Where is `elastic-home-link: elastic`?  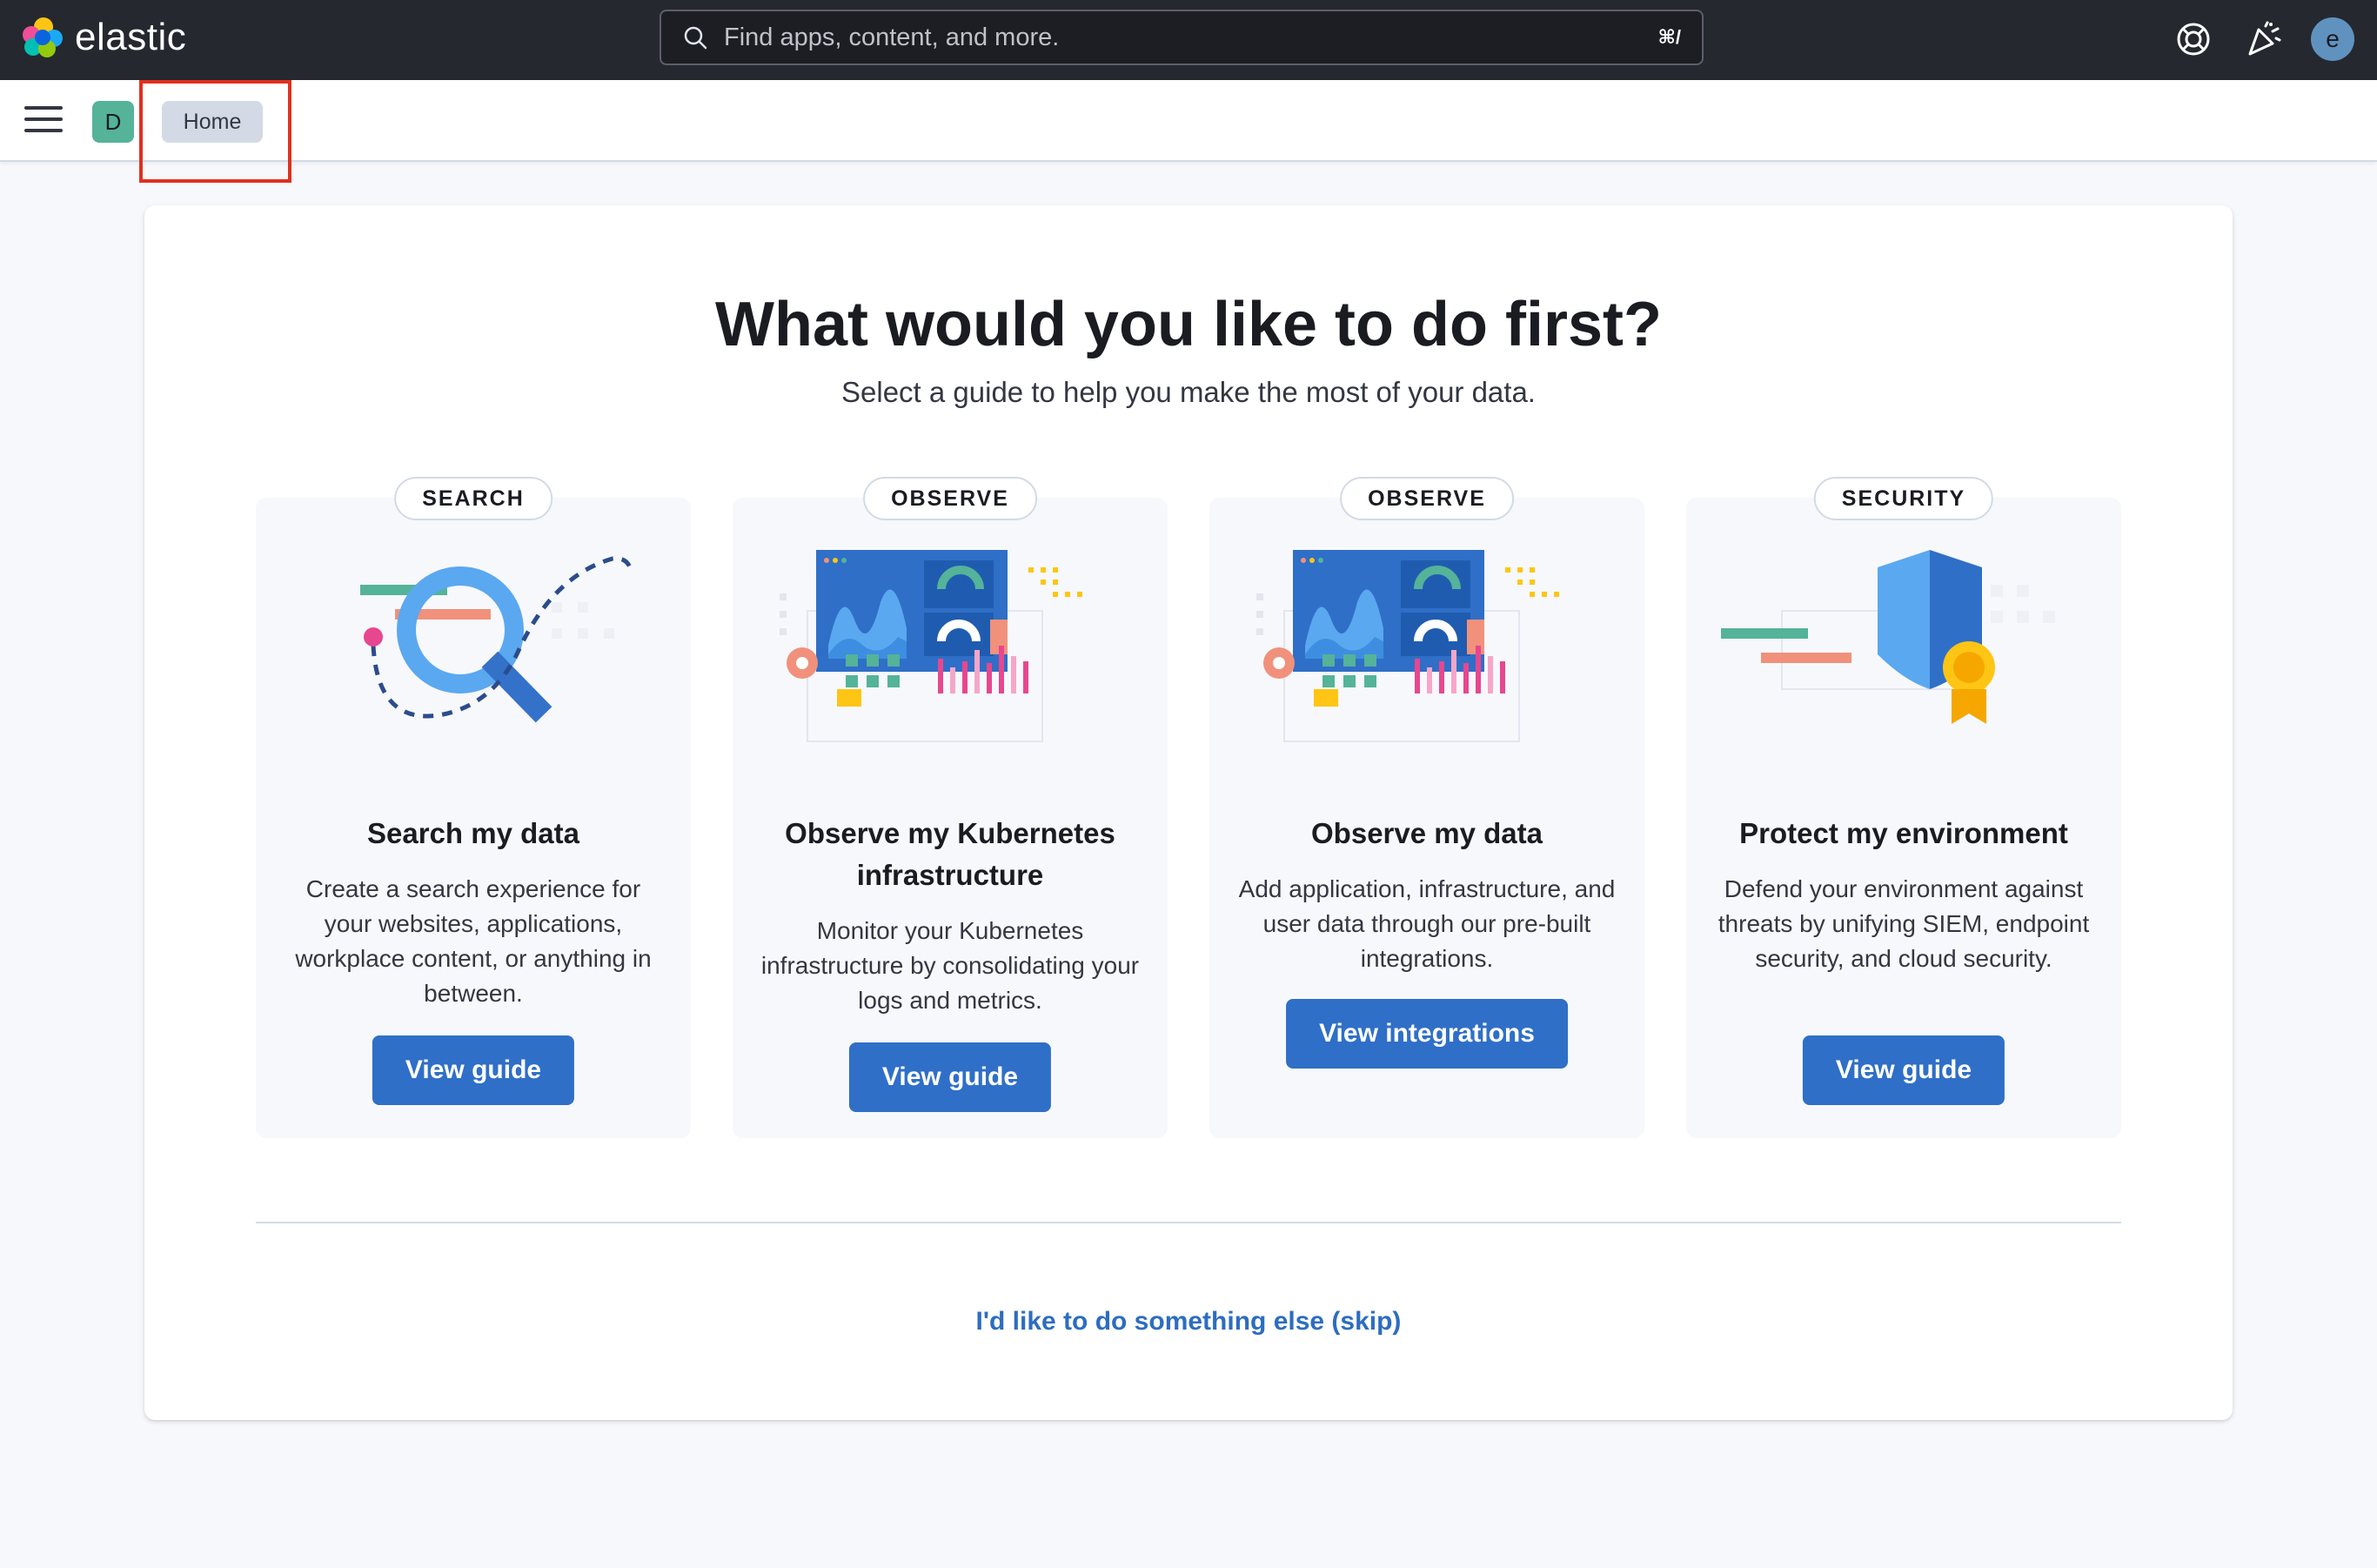
elastic-home-link: elastic is located at coordinates (103, 37).